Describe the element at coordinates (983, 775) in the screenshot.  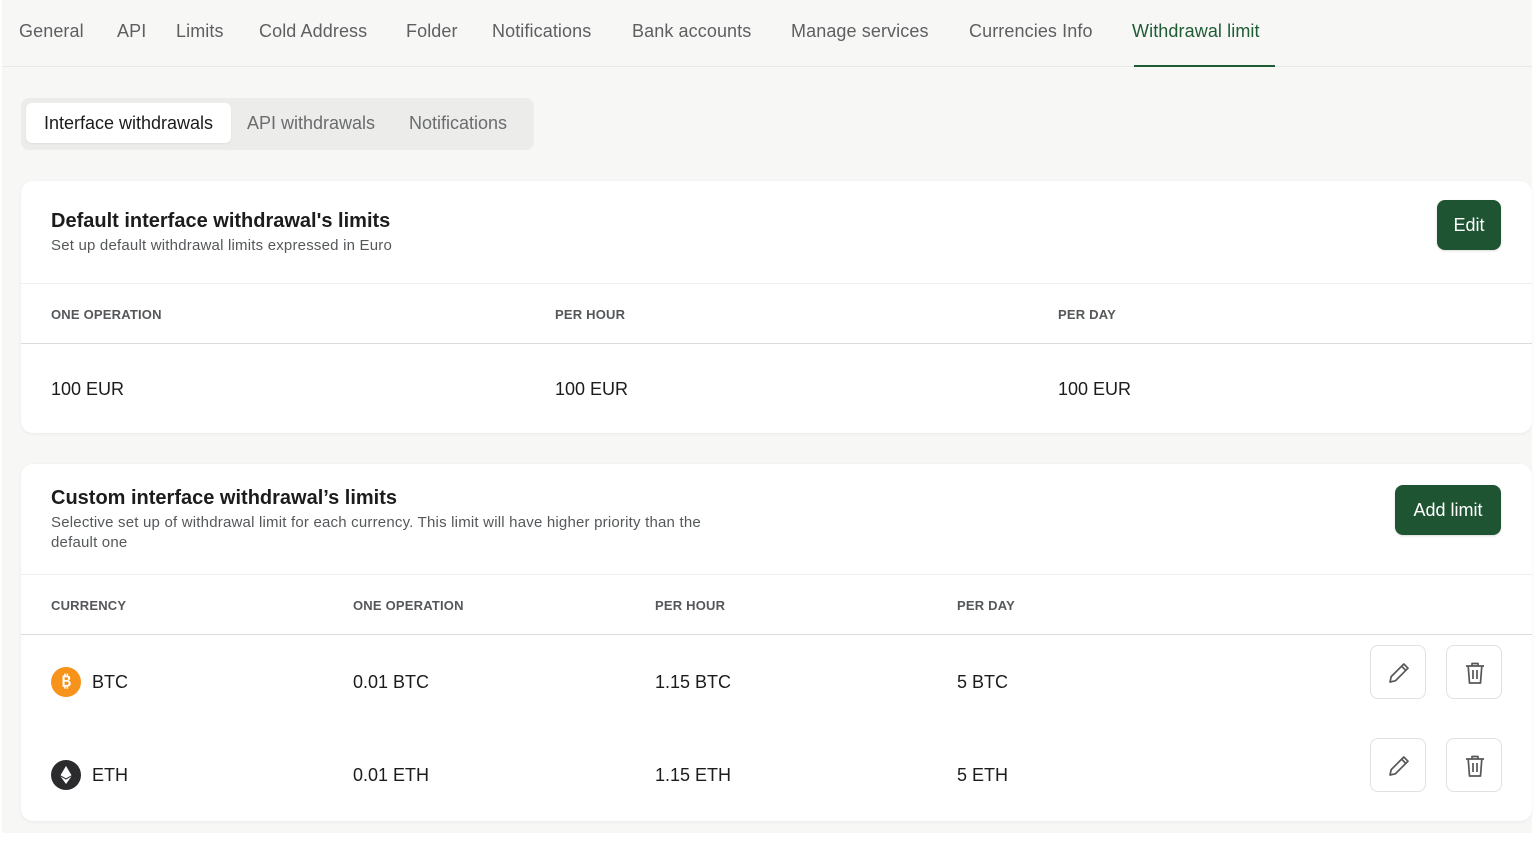
I see `per-day-value: 5 ETH` at that location.